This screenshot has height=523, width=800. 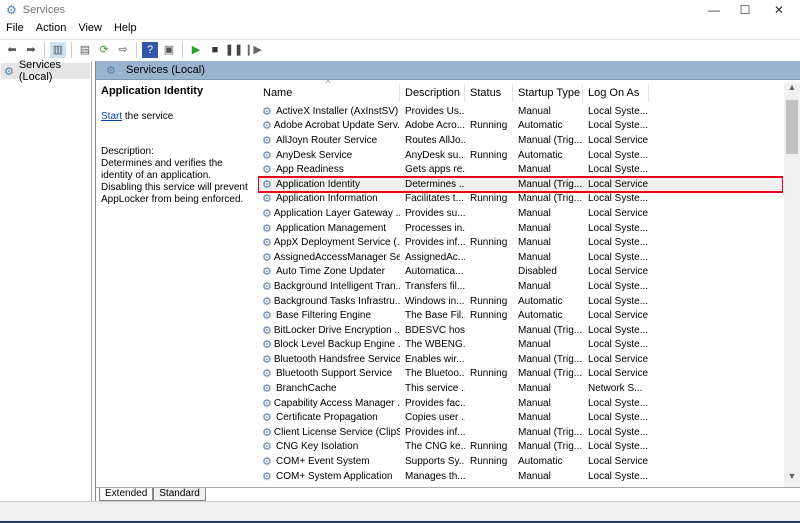 What do you see at coordinates (324, 316) in the screenshot?
I see `service-name: Base Filtering Engine` at bounding box center [324, 316].